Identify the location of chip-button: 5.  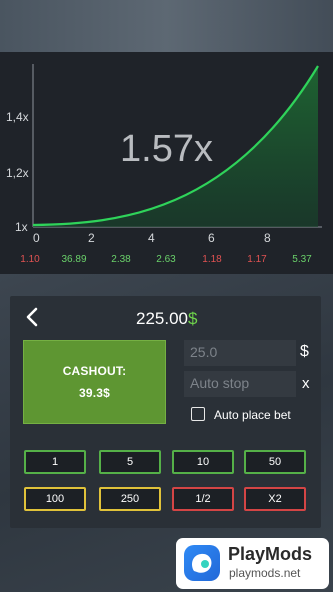
(130, 462).